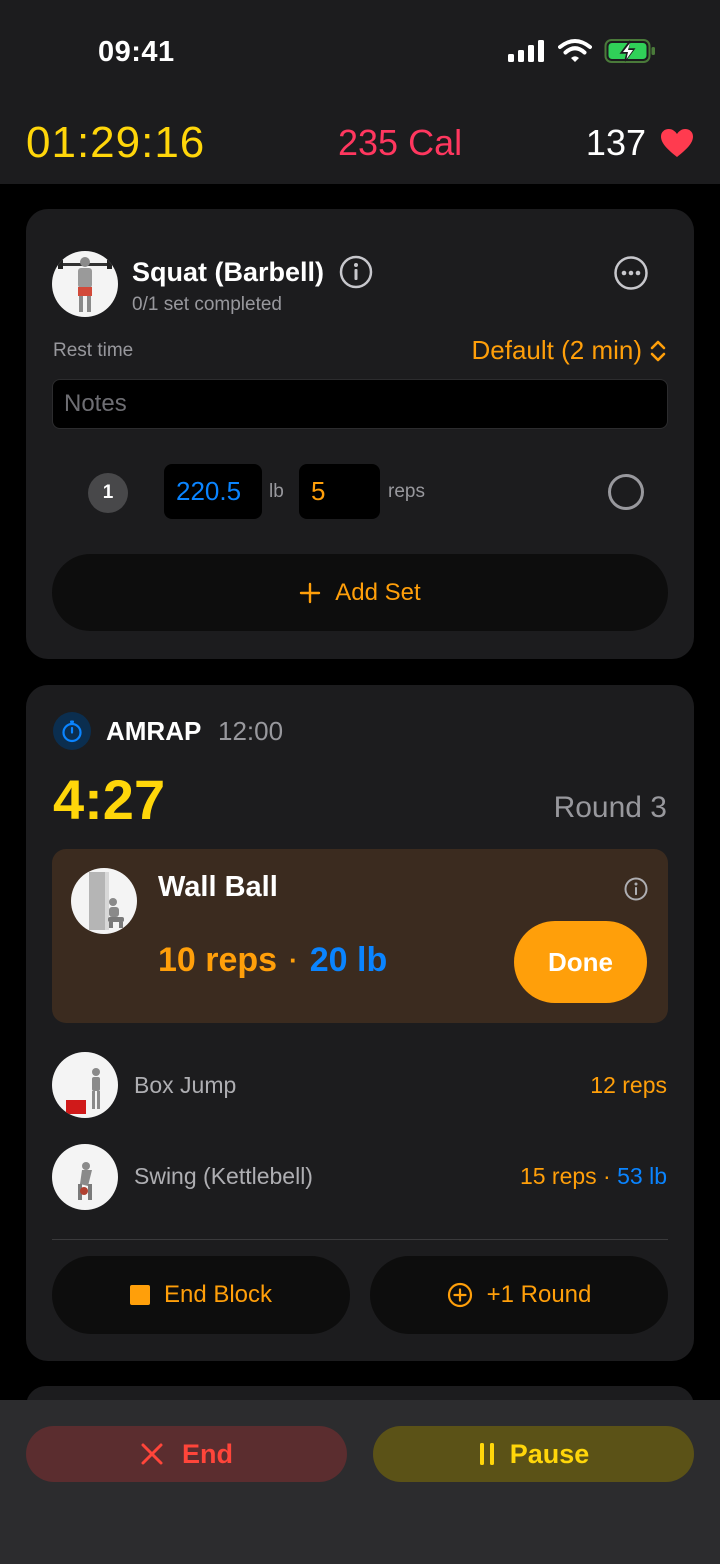 The width and height of the screenshot is (720, 1564). I want to click on exercise-row-reps: 12 reps, so click(628, 1085).